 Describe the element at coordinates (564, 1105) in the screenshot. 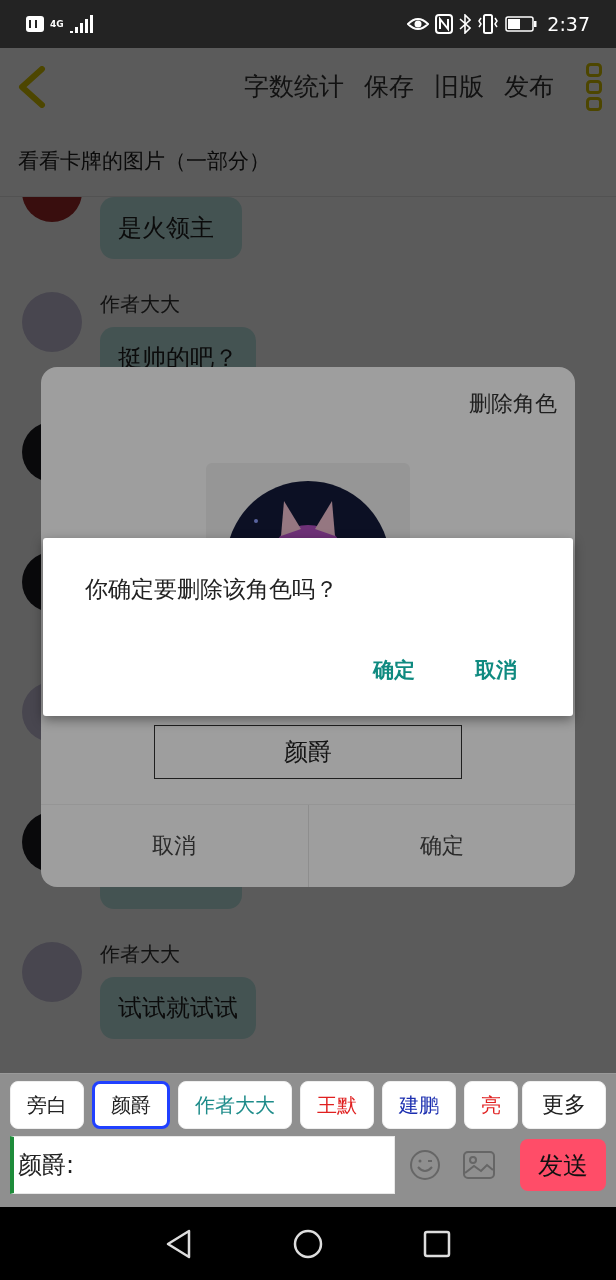

I see `more-button: 更多` at that location.